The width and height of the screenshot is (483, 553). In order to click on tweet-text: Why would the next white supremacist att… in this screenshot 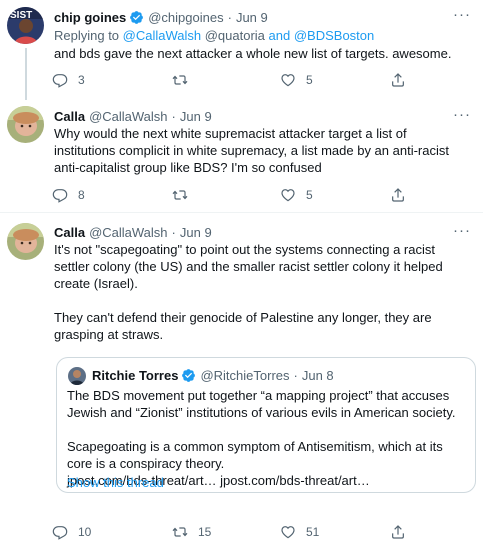, I will do `click(251, 150)`.